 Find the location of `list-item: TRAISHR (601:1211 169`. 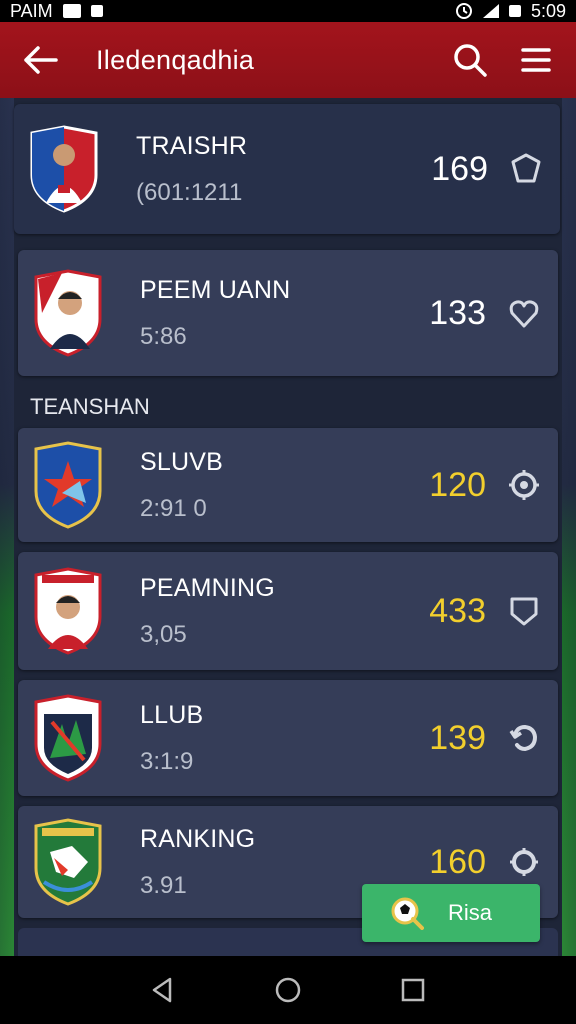

list-item: TRAISHR (601:1211 169 is located at coordinates (287, 169).